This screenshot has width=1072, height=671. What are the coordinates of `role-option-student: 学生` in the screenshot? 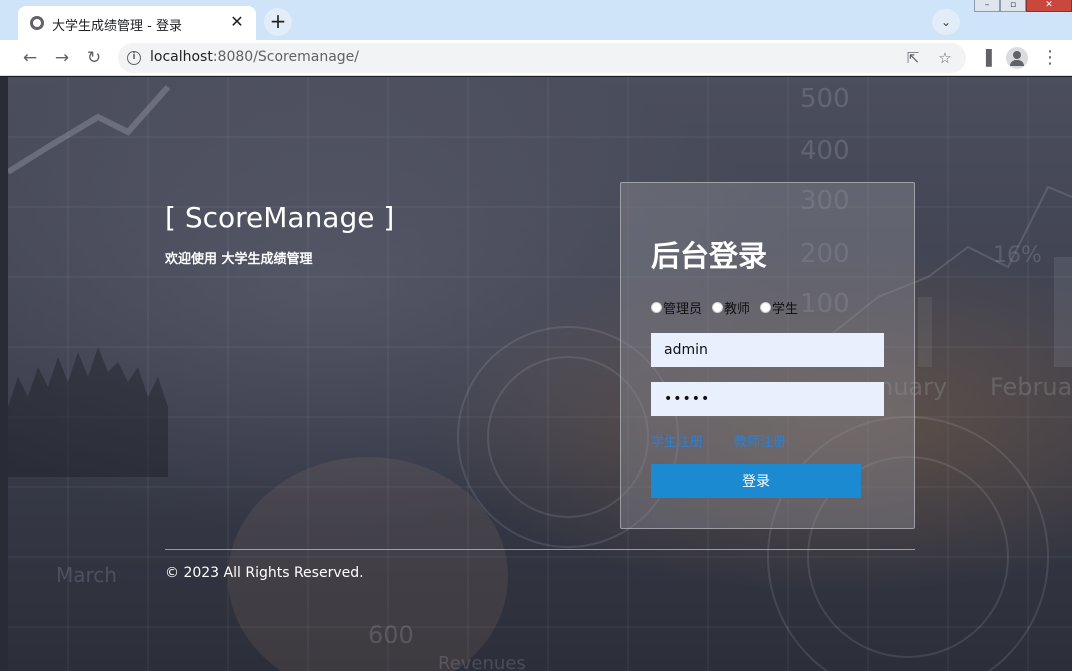 It's located at (779, 307).